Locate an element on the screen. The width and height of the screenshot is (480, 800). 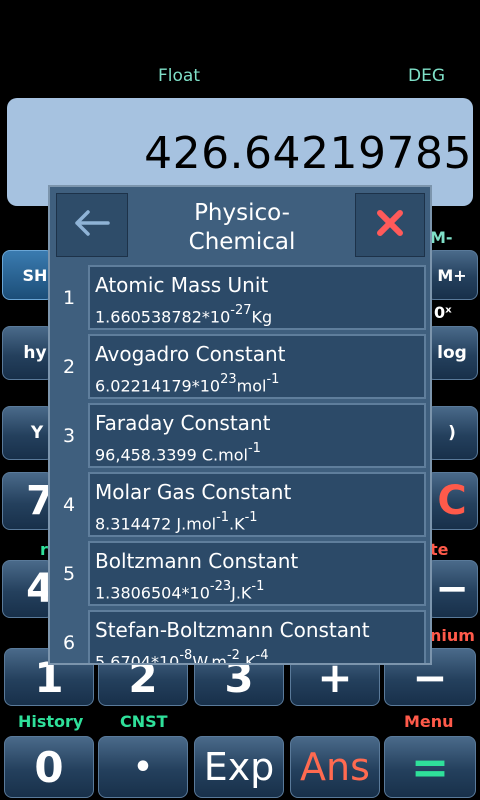
item-number: 4 is located at coordinates (69, 504).